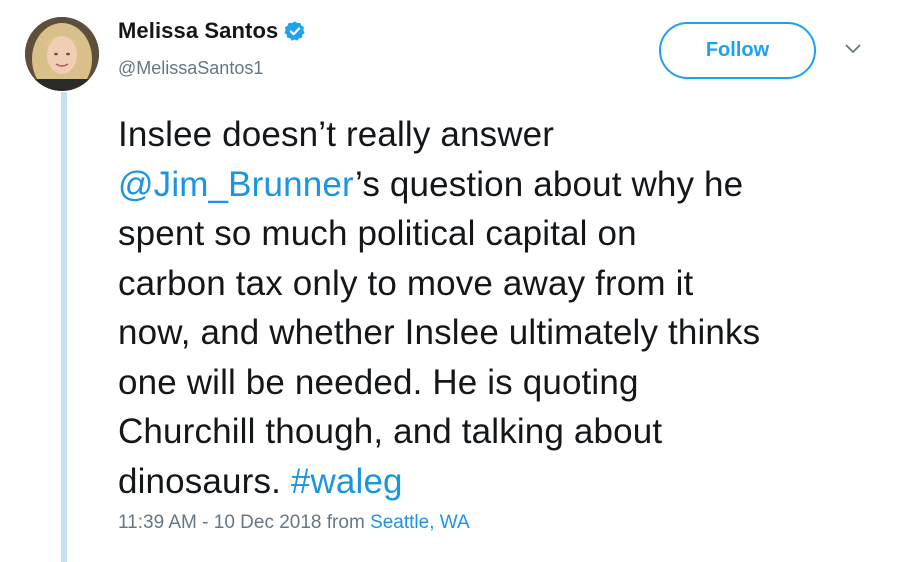 The width and height of the screenshot is (914, 562). Describe the element at coordinates (390, 431) in the screenshot. I see `tweet-text-segment: Churchill though, and talking about` at that location.